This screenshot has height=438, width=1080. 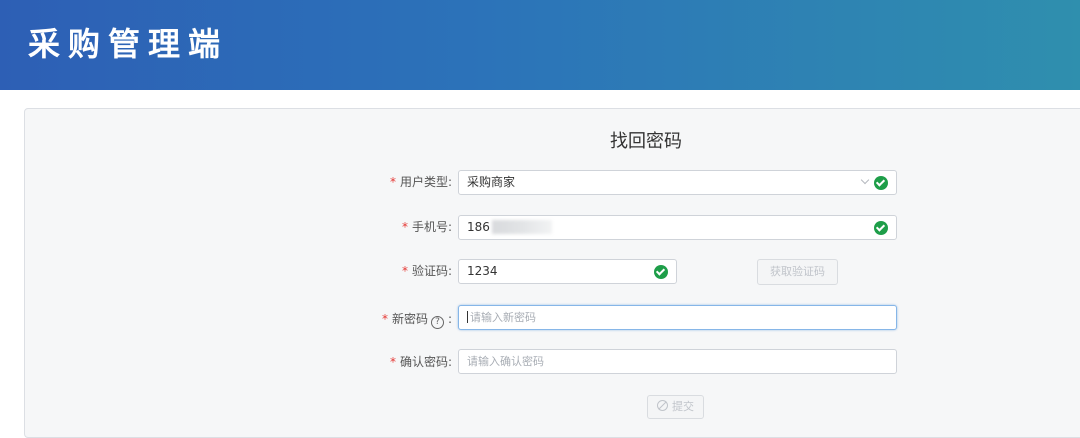 What do you see at coordinates (677, 182) in the screenshot?
I see `user-type-select: 采购商家` at bounding box center [677, 182].